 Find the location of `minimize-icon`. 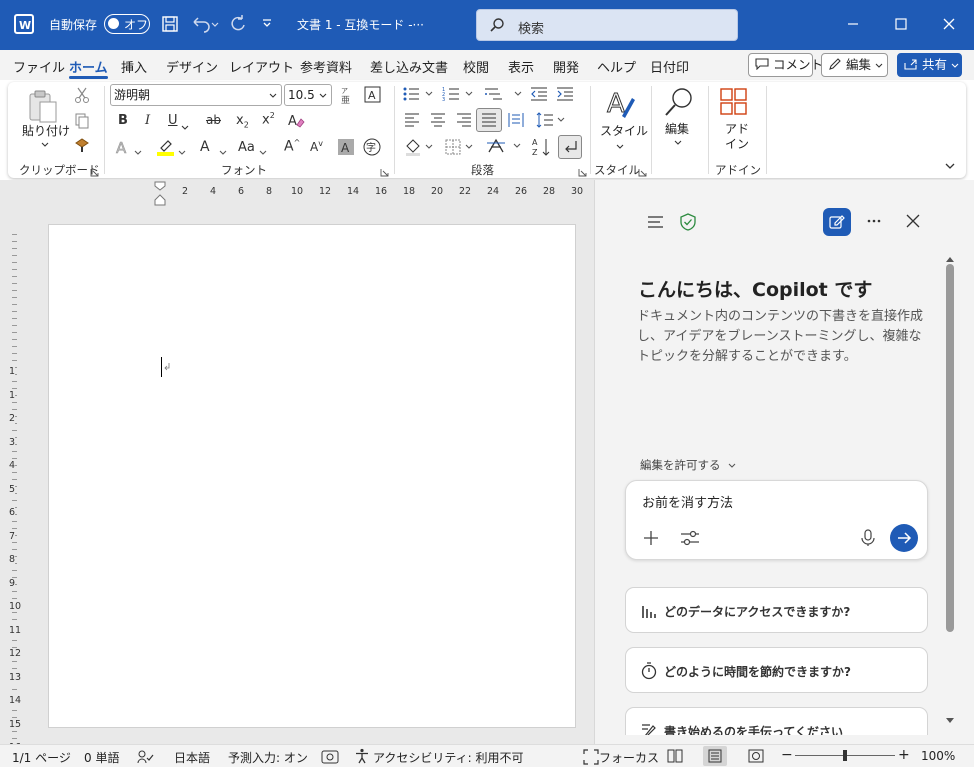

minimize-icon is located at coordinates (853, 24).